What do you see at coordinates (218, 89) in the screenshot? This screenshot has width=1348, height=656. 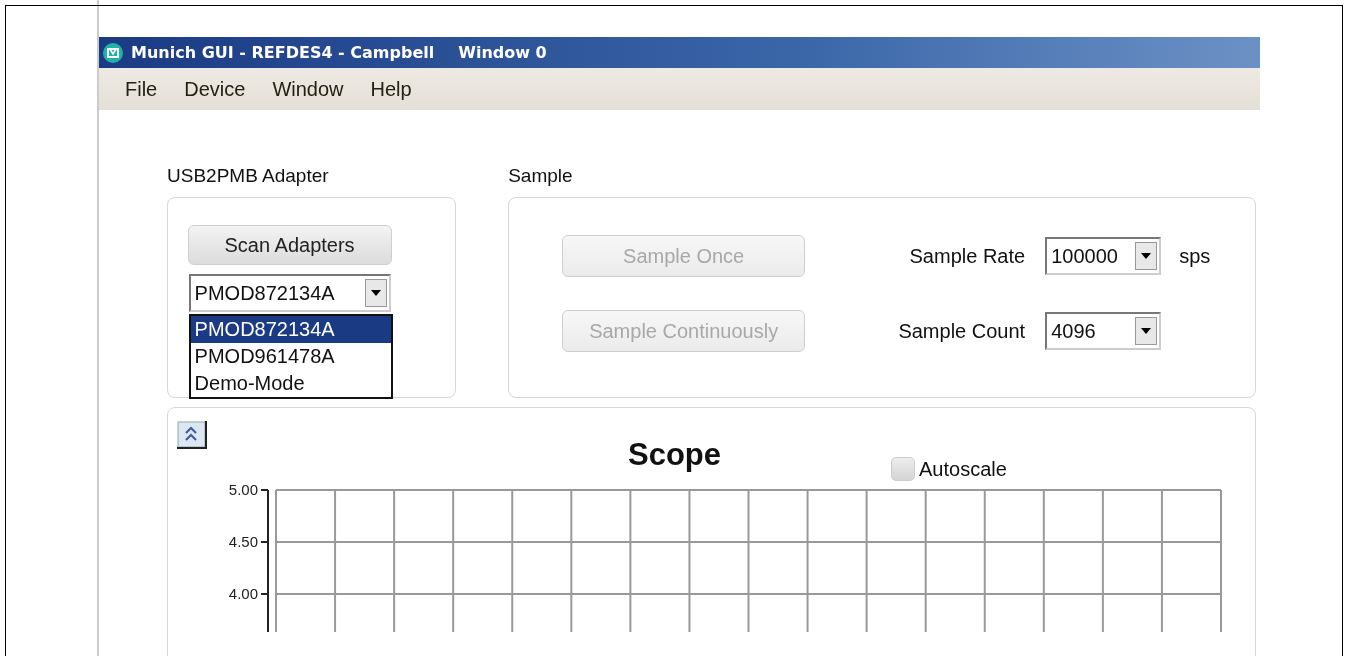 I see `menu-item: Device` at bounding box center [218, 89].